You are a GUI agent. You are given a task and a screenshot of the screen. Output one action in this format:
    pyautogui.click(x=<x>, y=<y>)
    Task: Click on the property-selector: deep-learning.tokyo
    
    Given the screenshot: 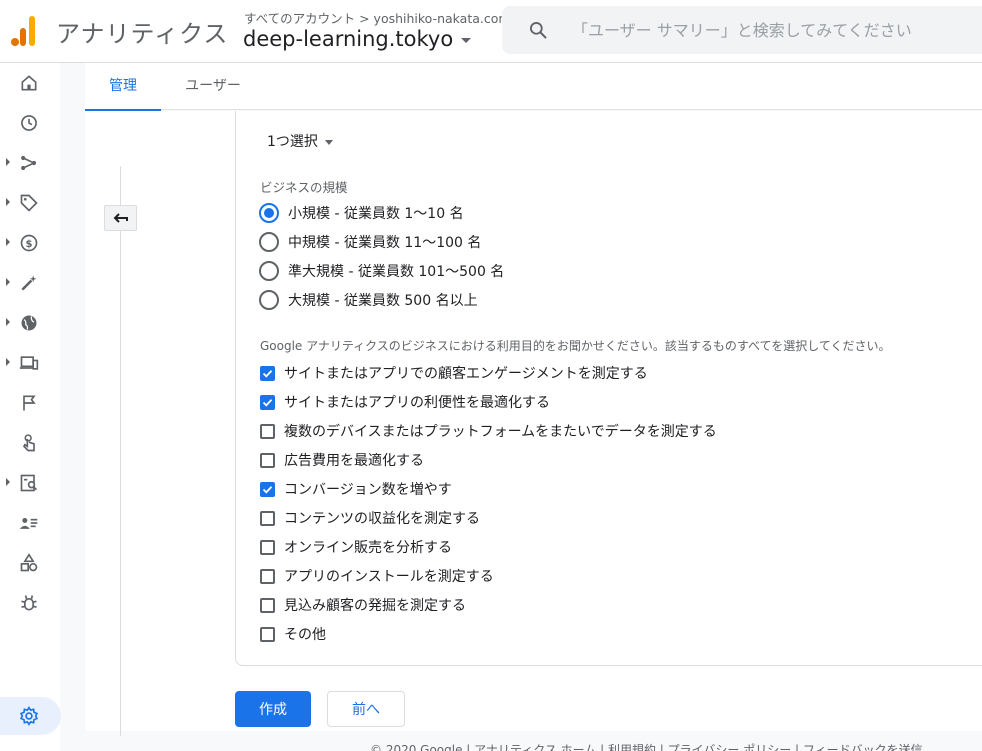 What is the action you would take?
    pyautogui.click(x=357, y=39)
    